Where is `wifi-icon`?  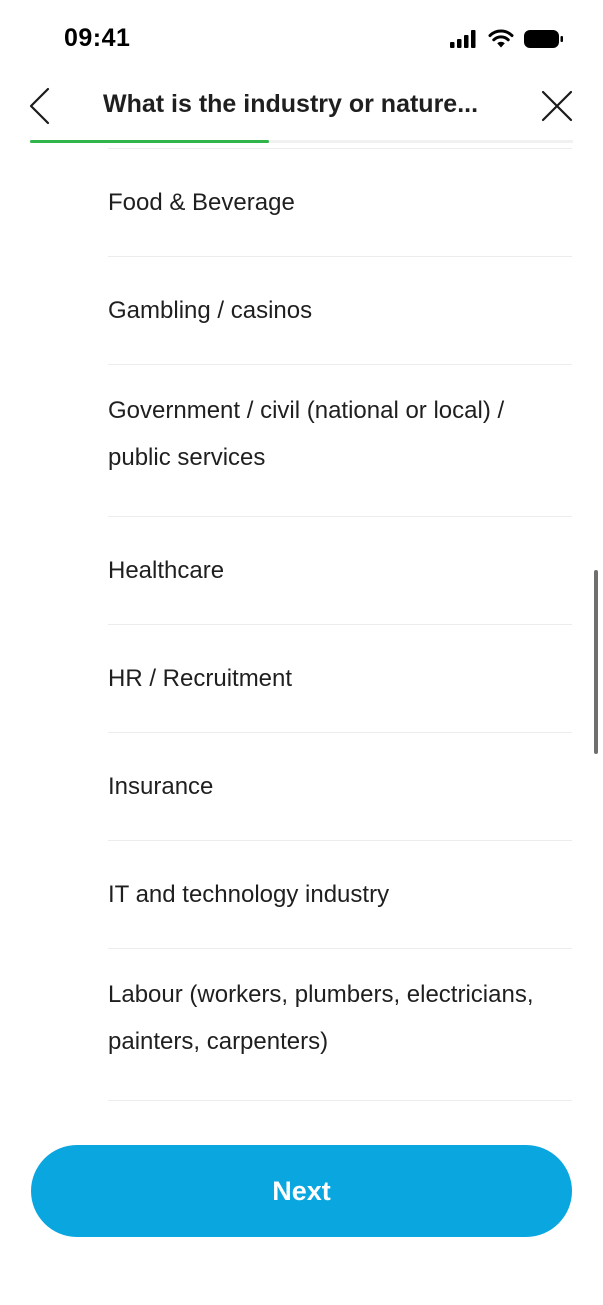 wifi-icon is located at coordinates (501, 38).